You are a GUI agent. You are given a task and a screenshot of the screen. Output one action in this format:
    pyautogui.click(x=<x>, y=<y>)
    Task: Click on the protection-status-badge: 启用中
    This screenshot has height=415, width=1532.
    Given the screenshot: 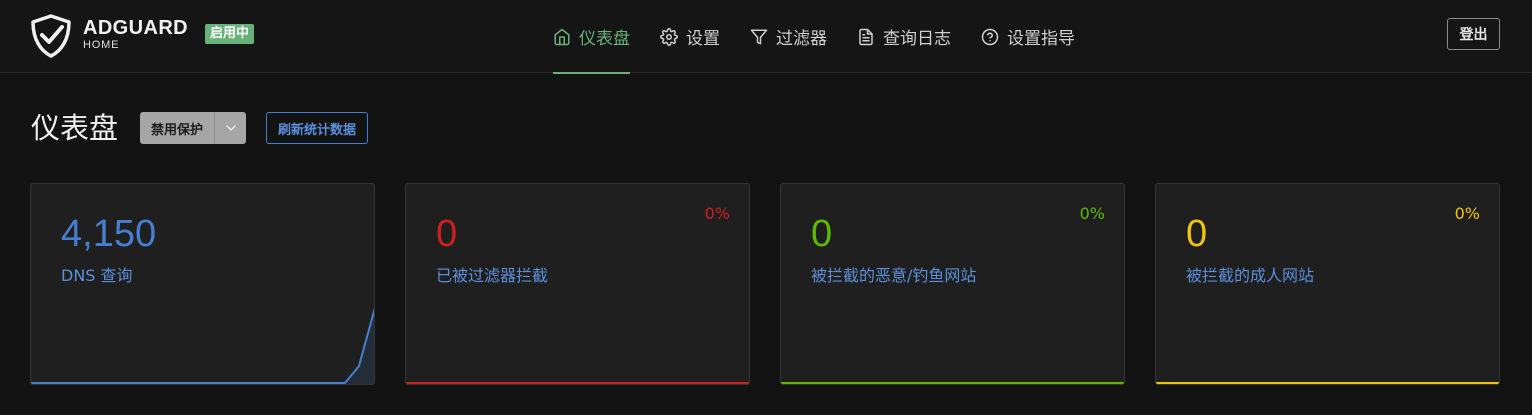 What is the action you would take?
    pyautogui.click(x=230, y=34)
    